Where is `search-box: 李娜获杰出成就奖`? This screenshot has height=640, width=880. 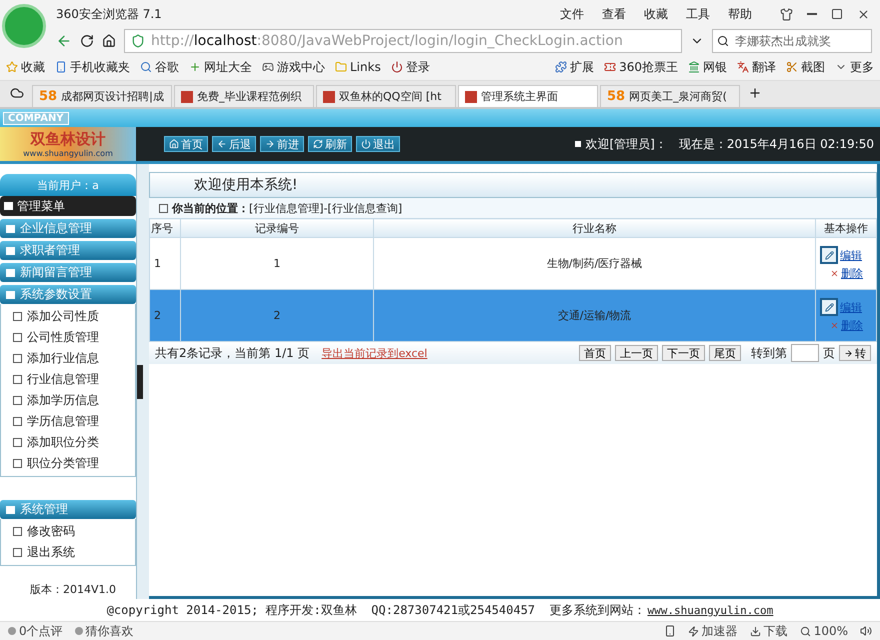
search-box: 李娜获杰出成就奖 is located at coordinates (792, 41).